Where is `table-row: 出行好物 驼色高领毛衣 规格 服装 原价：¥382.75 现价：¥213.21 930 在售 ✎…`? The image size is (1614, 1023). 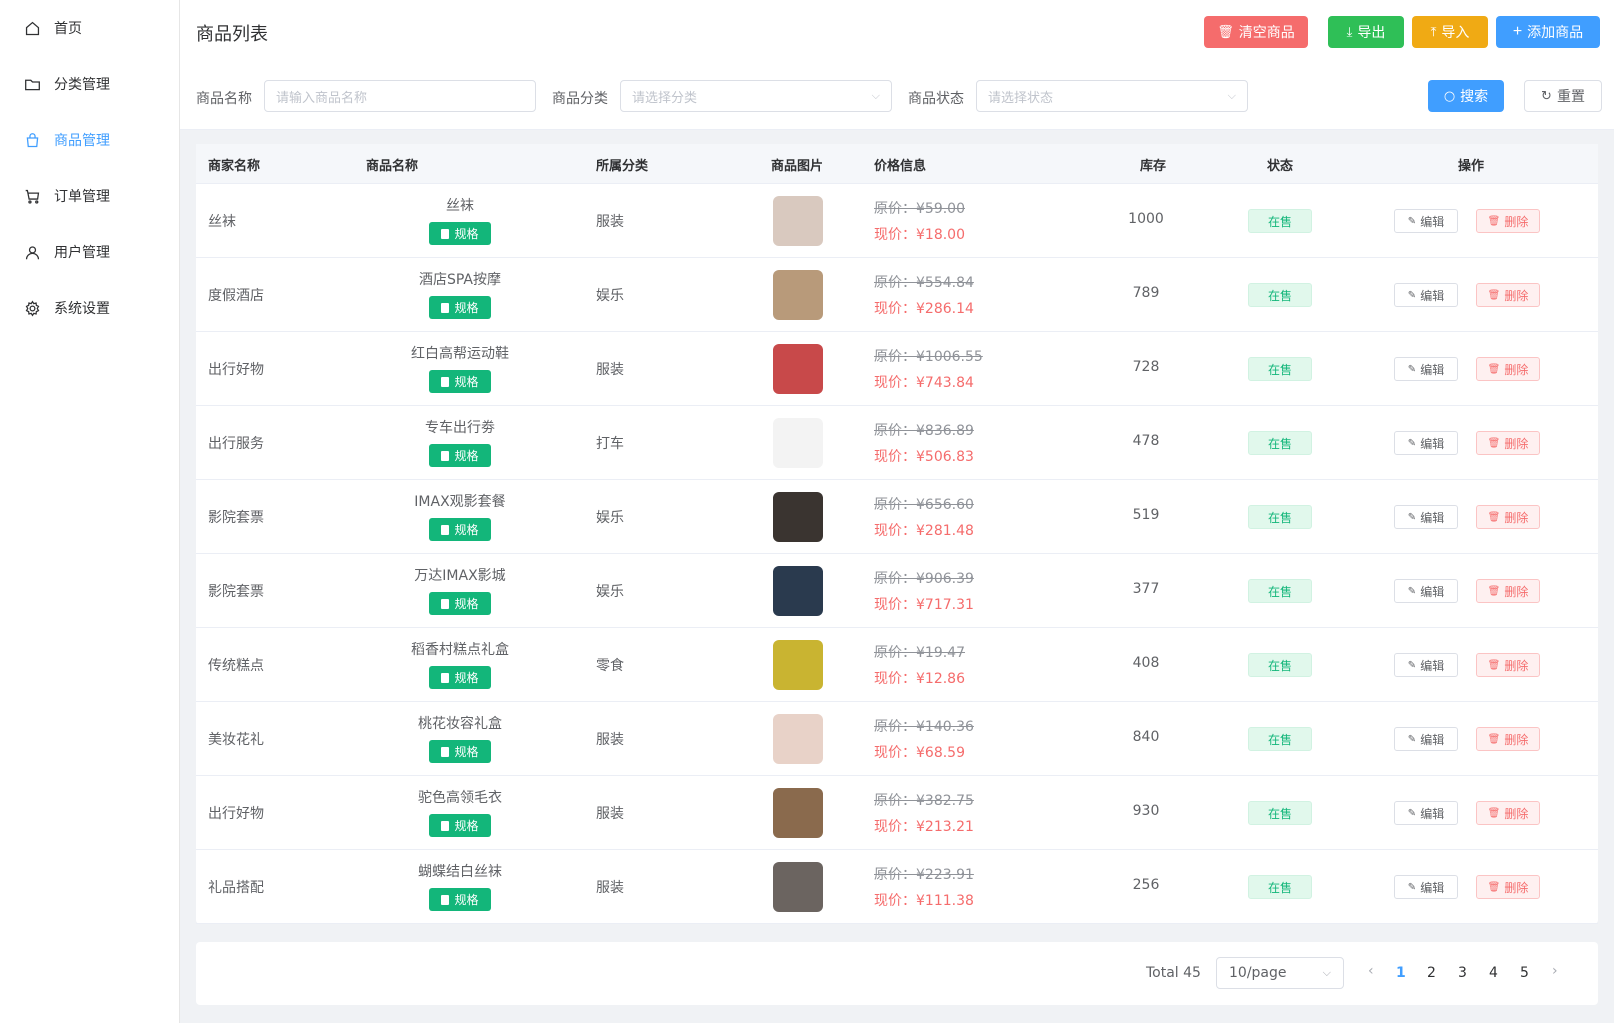
table-row: 出行好物 驼色高领毛衣 规格 服装 原价：¥382.75 现价：¥213.21 930 在售 ✎… is located at coordinates (897, 813).